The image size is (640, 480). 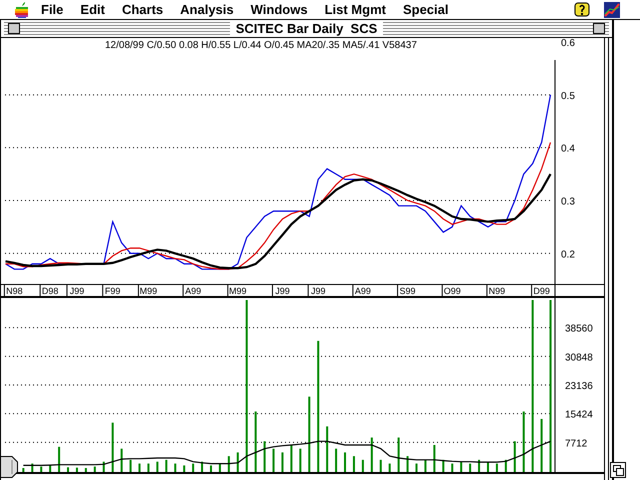 What do you see at coordinates (612, 10) in the screenshot?
I see `chart-icon` at bounding box center [612, 10].